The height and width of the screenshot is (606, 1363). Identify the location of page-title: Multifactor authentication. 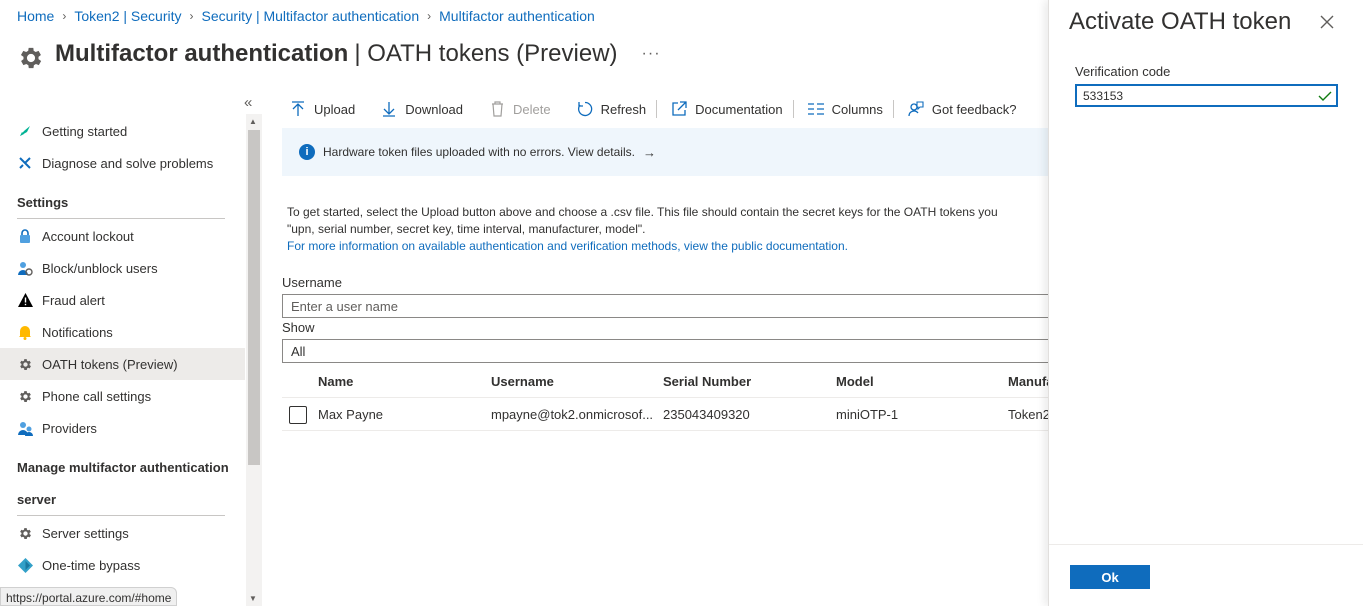
(202, 53).